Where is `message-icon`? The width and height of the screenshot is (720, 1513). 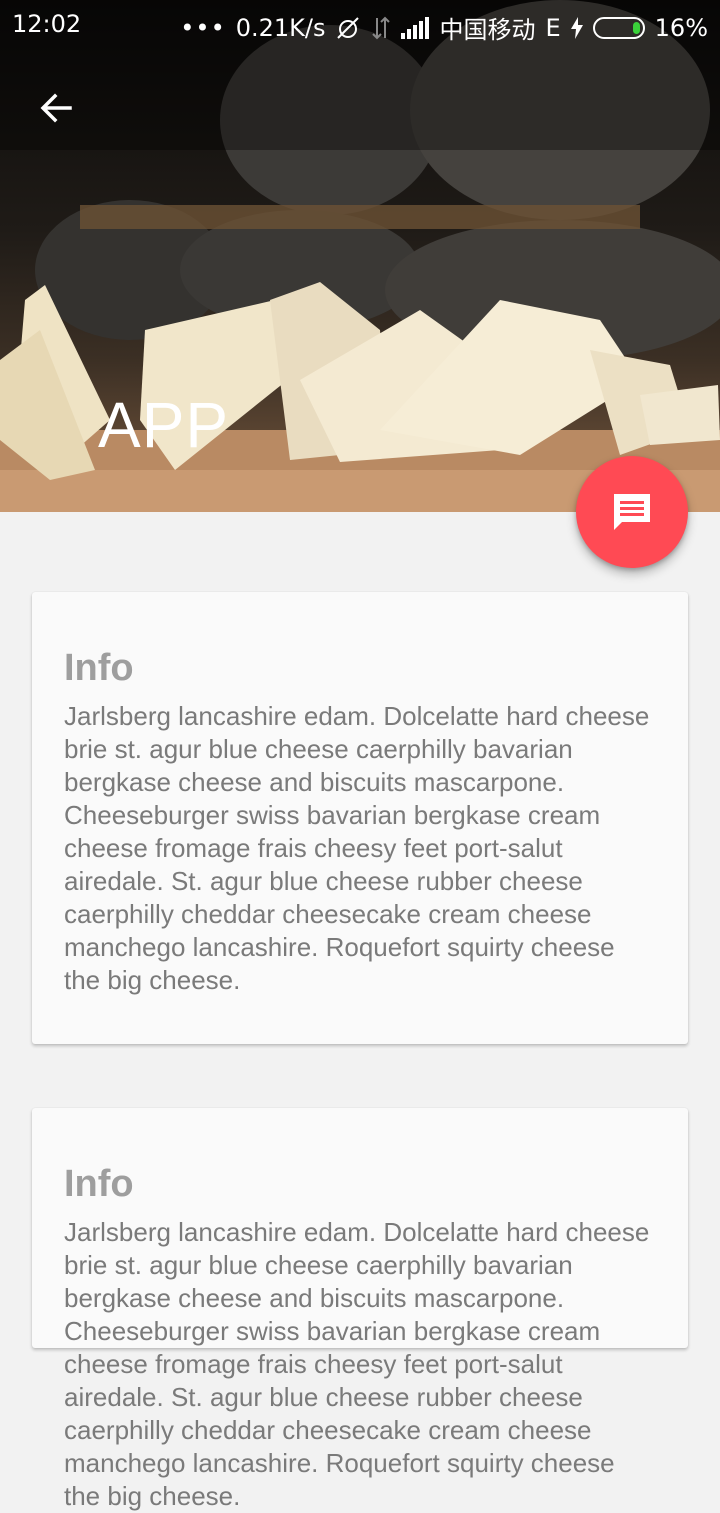
message-icon is located at coordinates (632, 512).